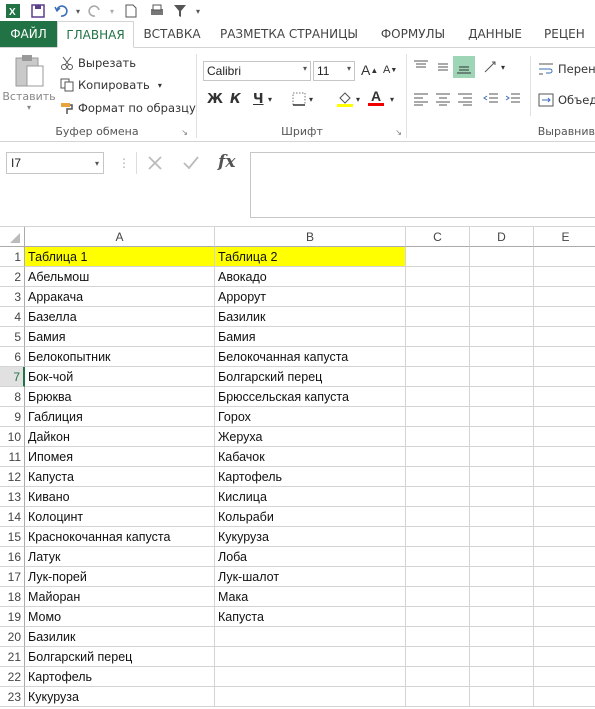 The height and width of the screenshot is (709, 595). What do you see at coordinates (12, 697) in the screenshot?
I see `row-header: 23` at bounding box center [12, 697].